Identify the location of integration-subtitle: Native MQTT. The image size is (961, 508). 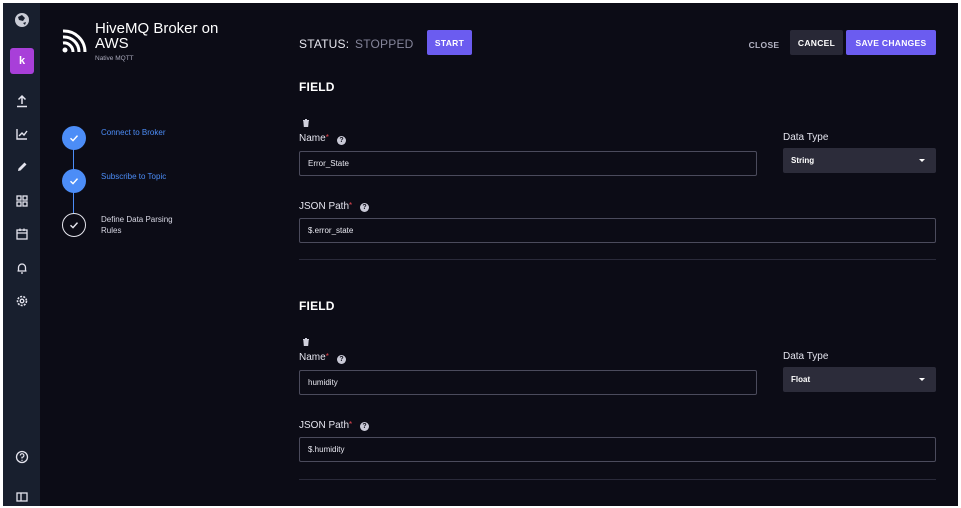
(114, 58).